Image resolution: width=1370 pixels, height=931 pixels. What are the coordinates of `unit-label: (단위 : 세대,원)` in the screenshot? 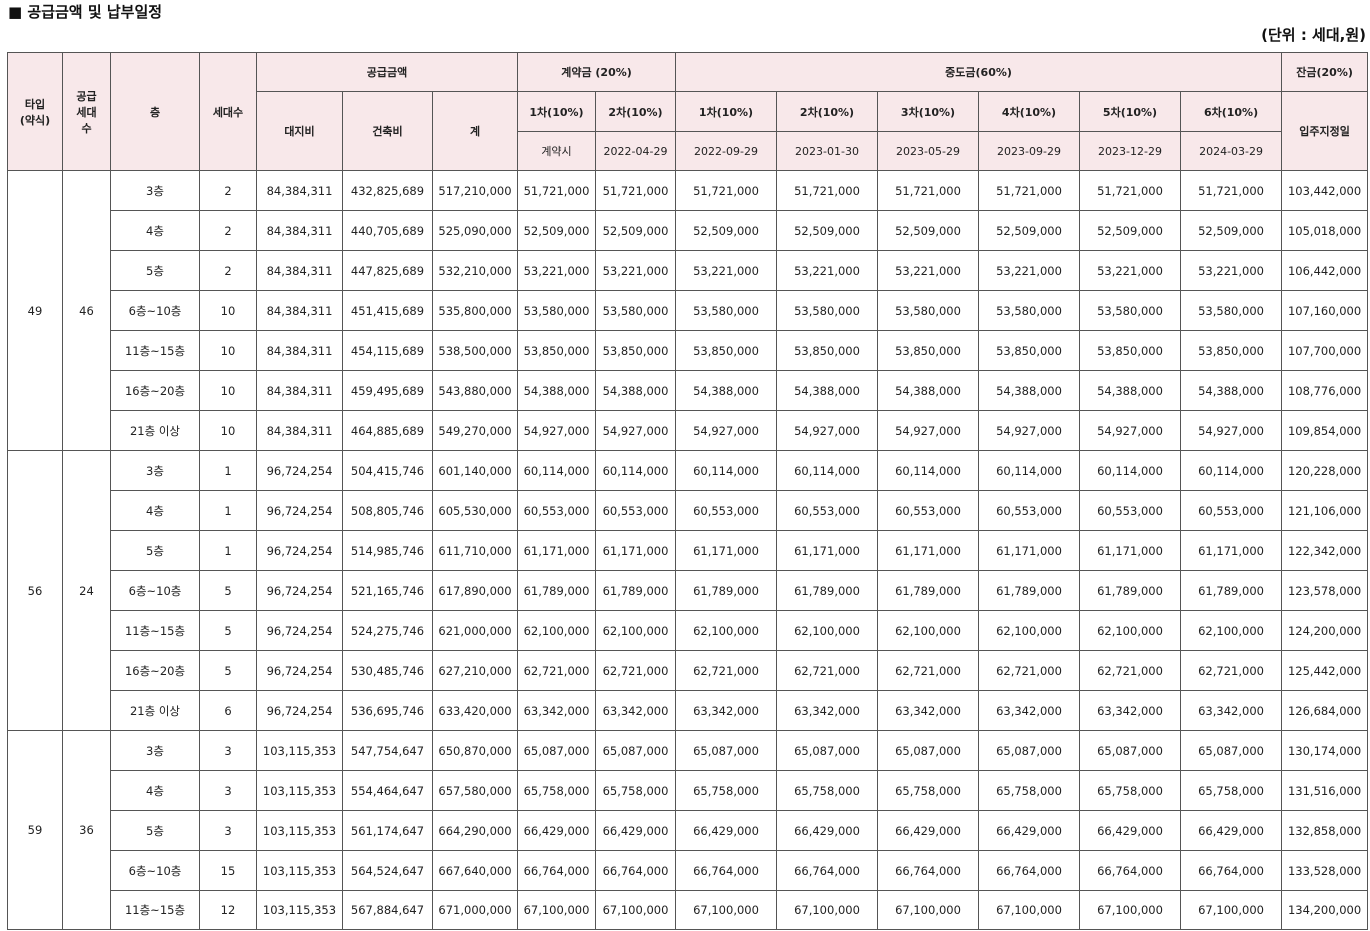 It's located at (1313, 35).